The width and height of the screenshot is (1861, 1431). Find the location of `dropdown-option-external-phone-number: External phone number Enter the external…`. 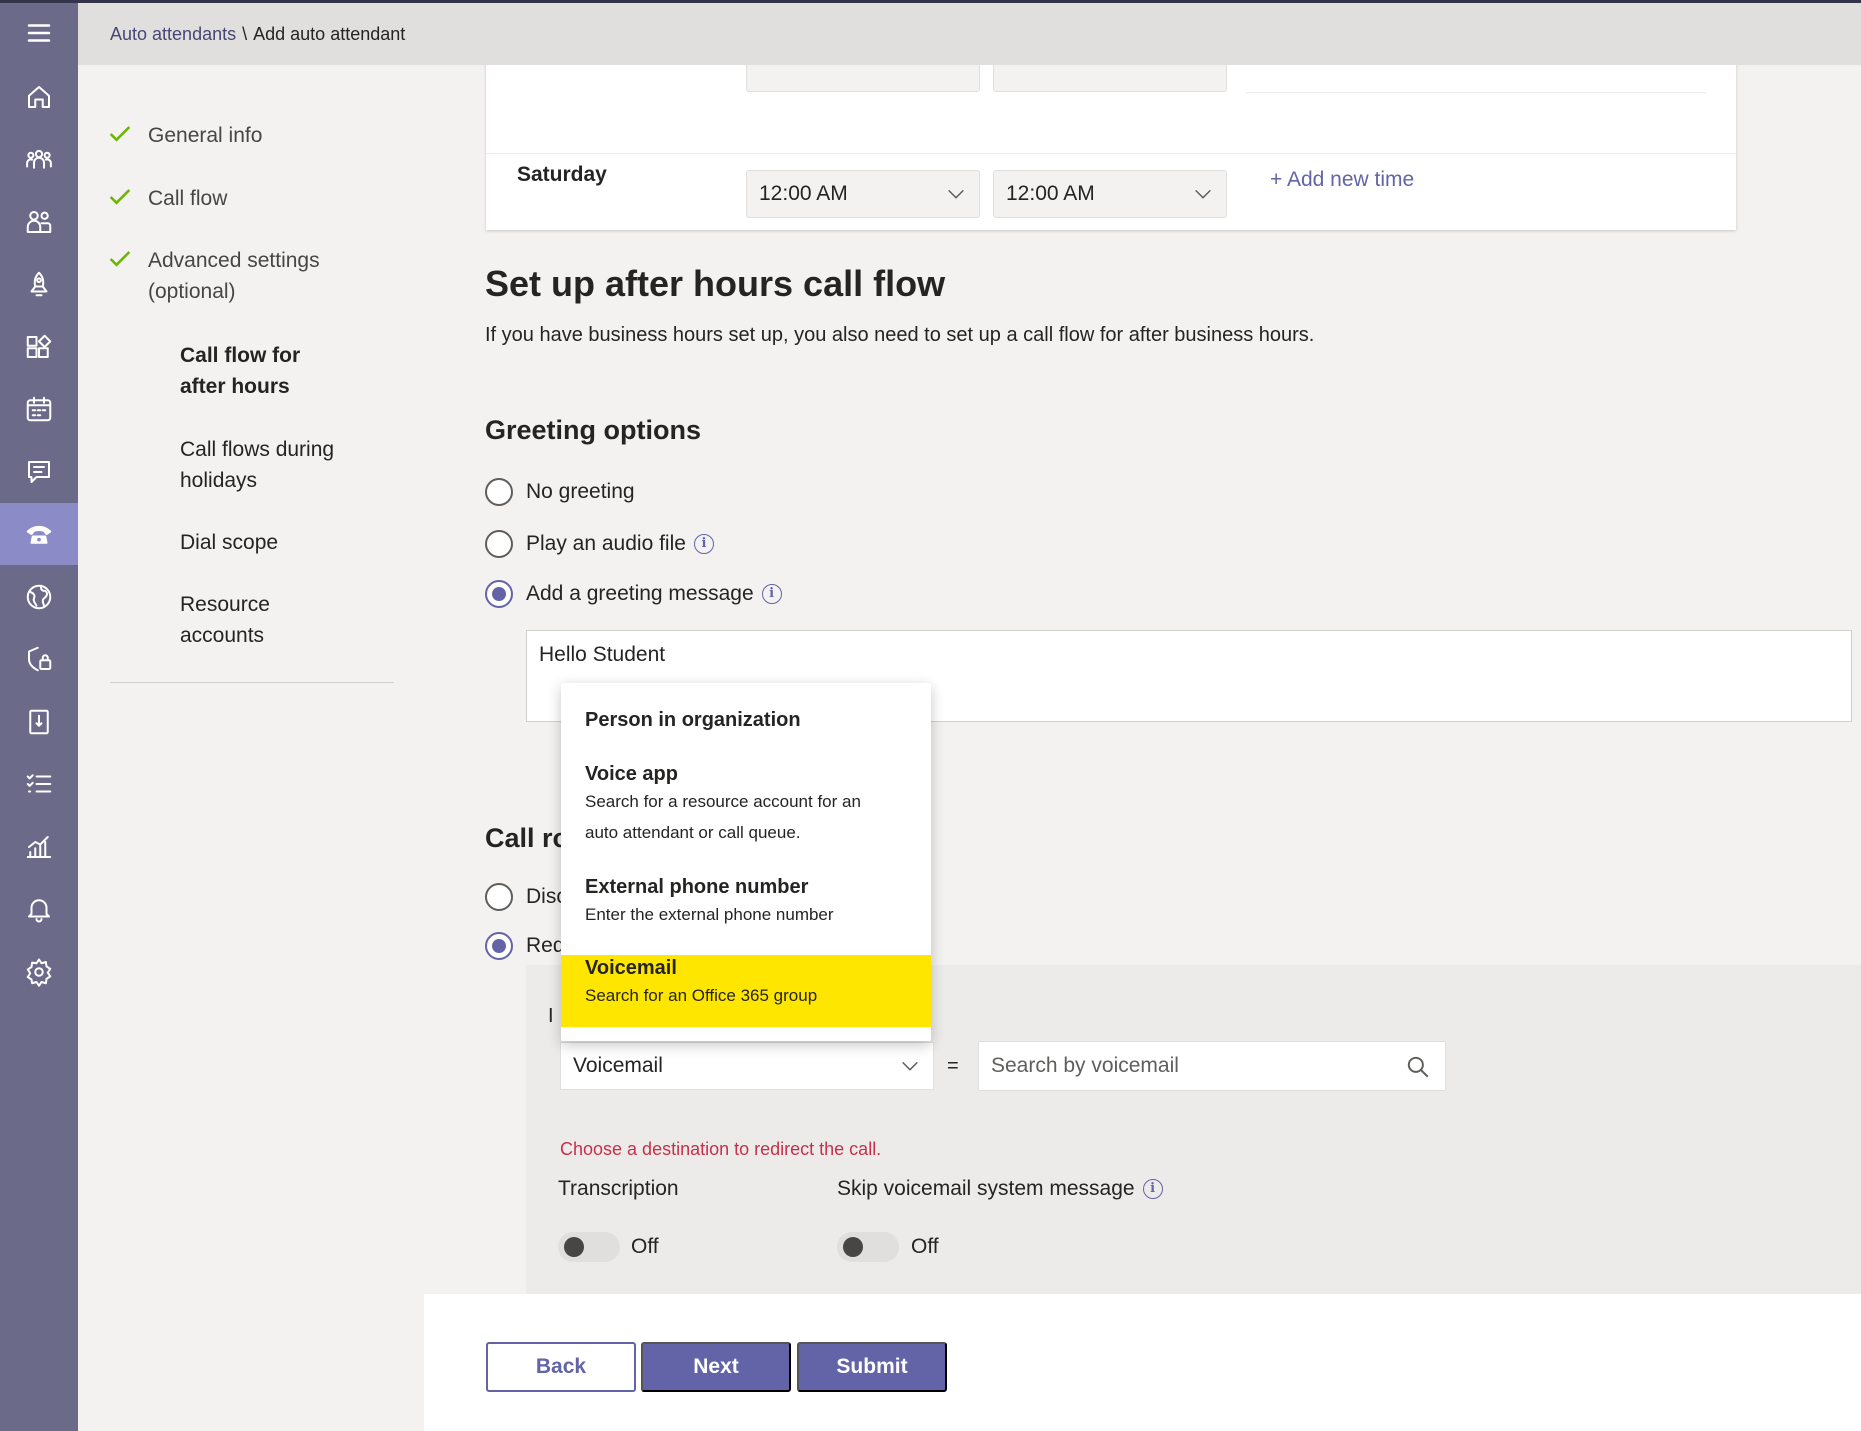

dropdown-option-external-phone-number: External phone number Enter the external… is located at coordinates (746, 903).